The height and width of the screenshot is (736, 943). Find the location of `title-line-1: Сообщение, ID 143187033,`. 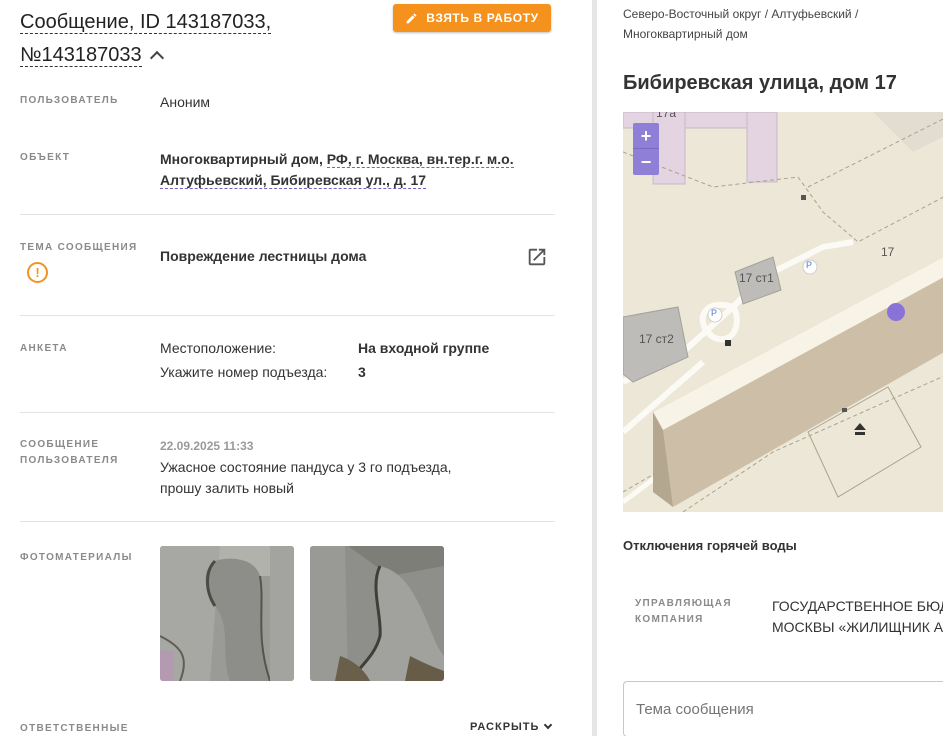

title-line-1: Сообщение, ID 143187033, is located at coordinates (146, 22).